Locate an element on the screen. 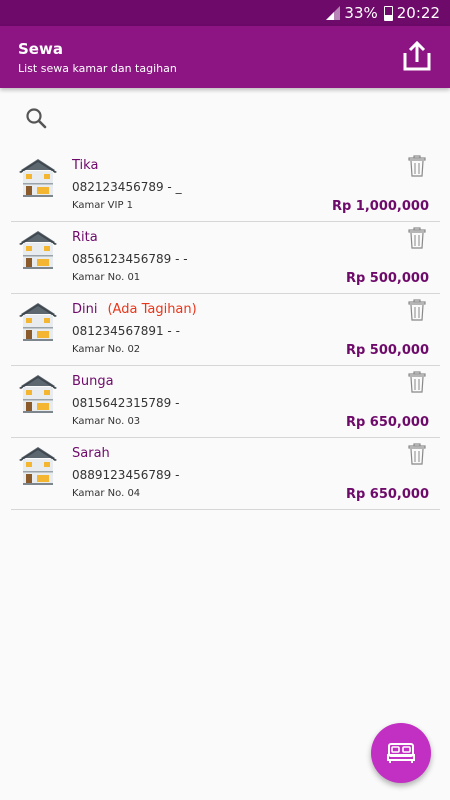 The image size is (450, 800). tenant-phone: 0815642315789 - is located at coordinates (126, 403).